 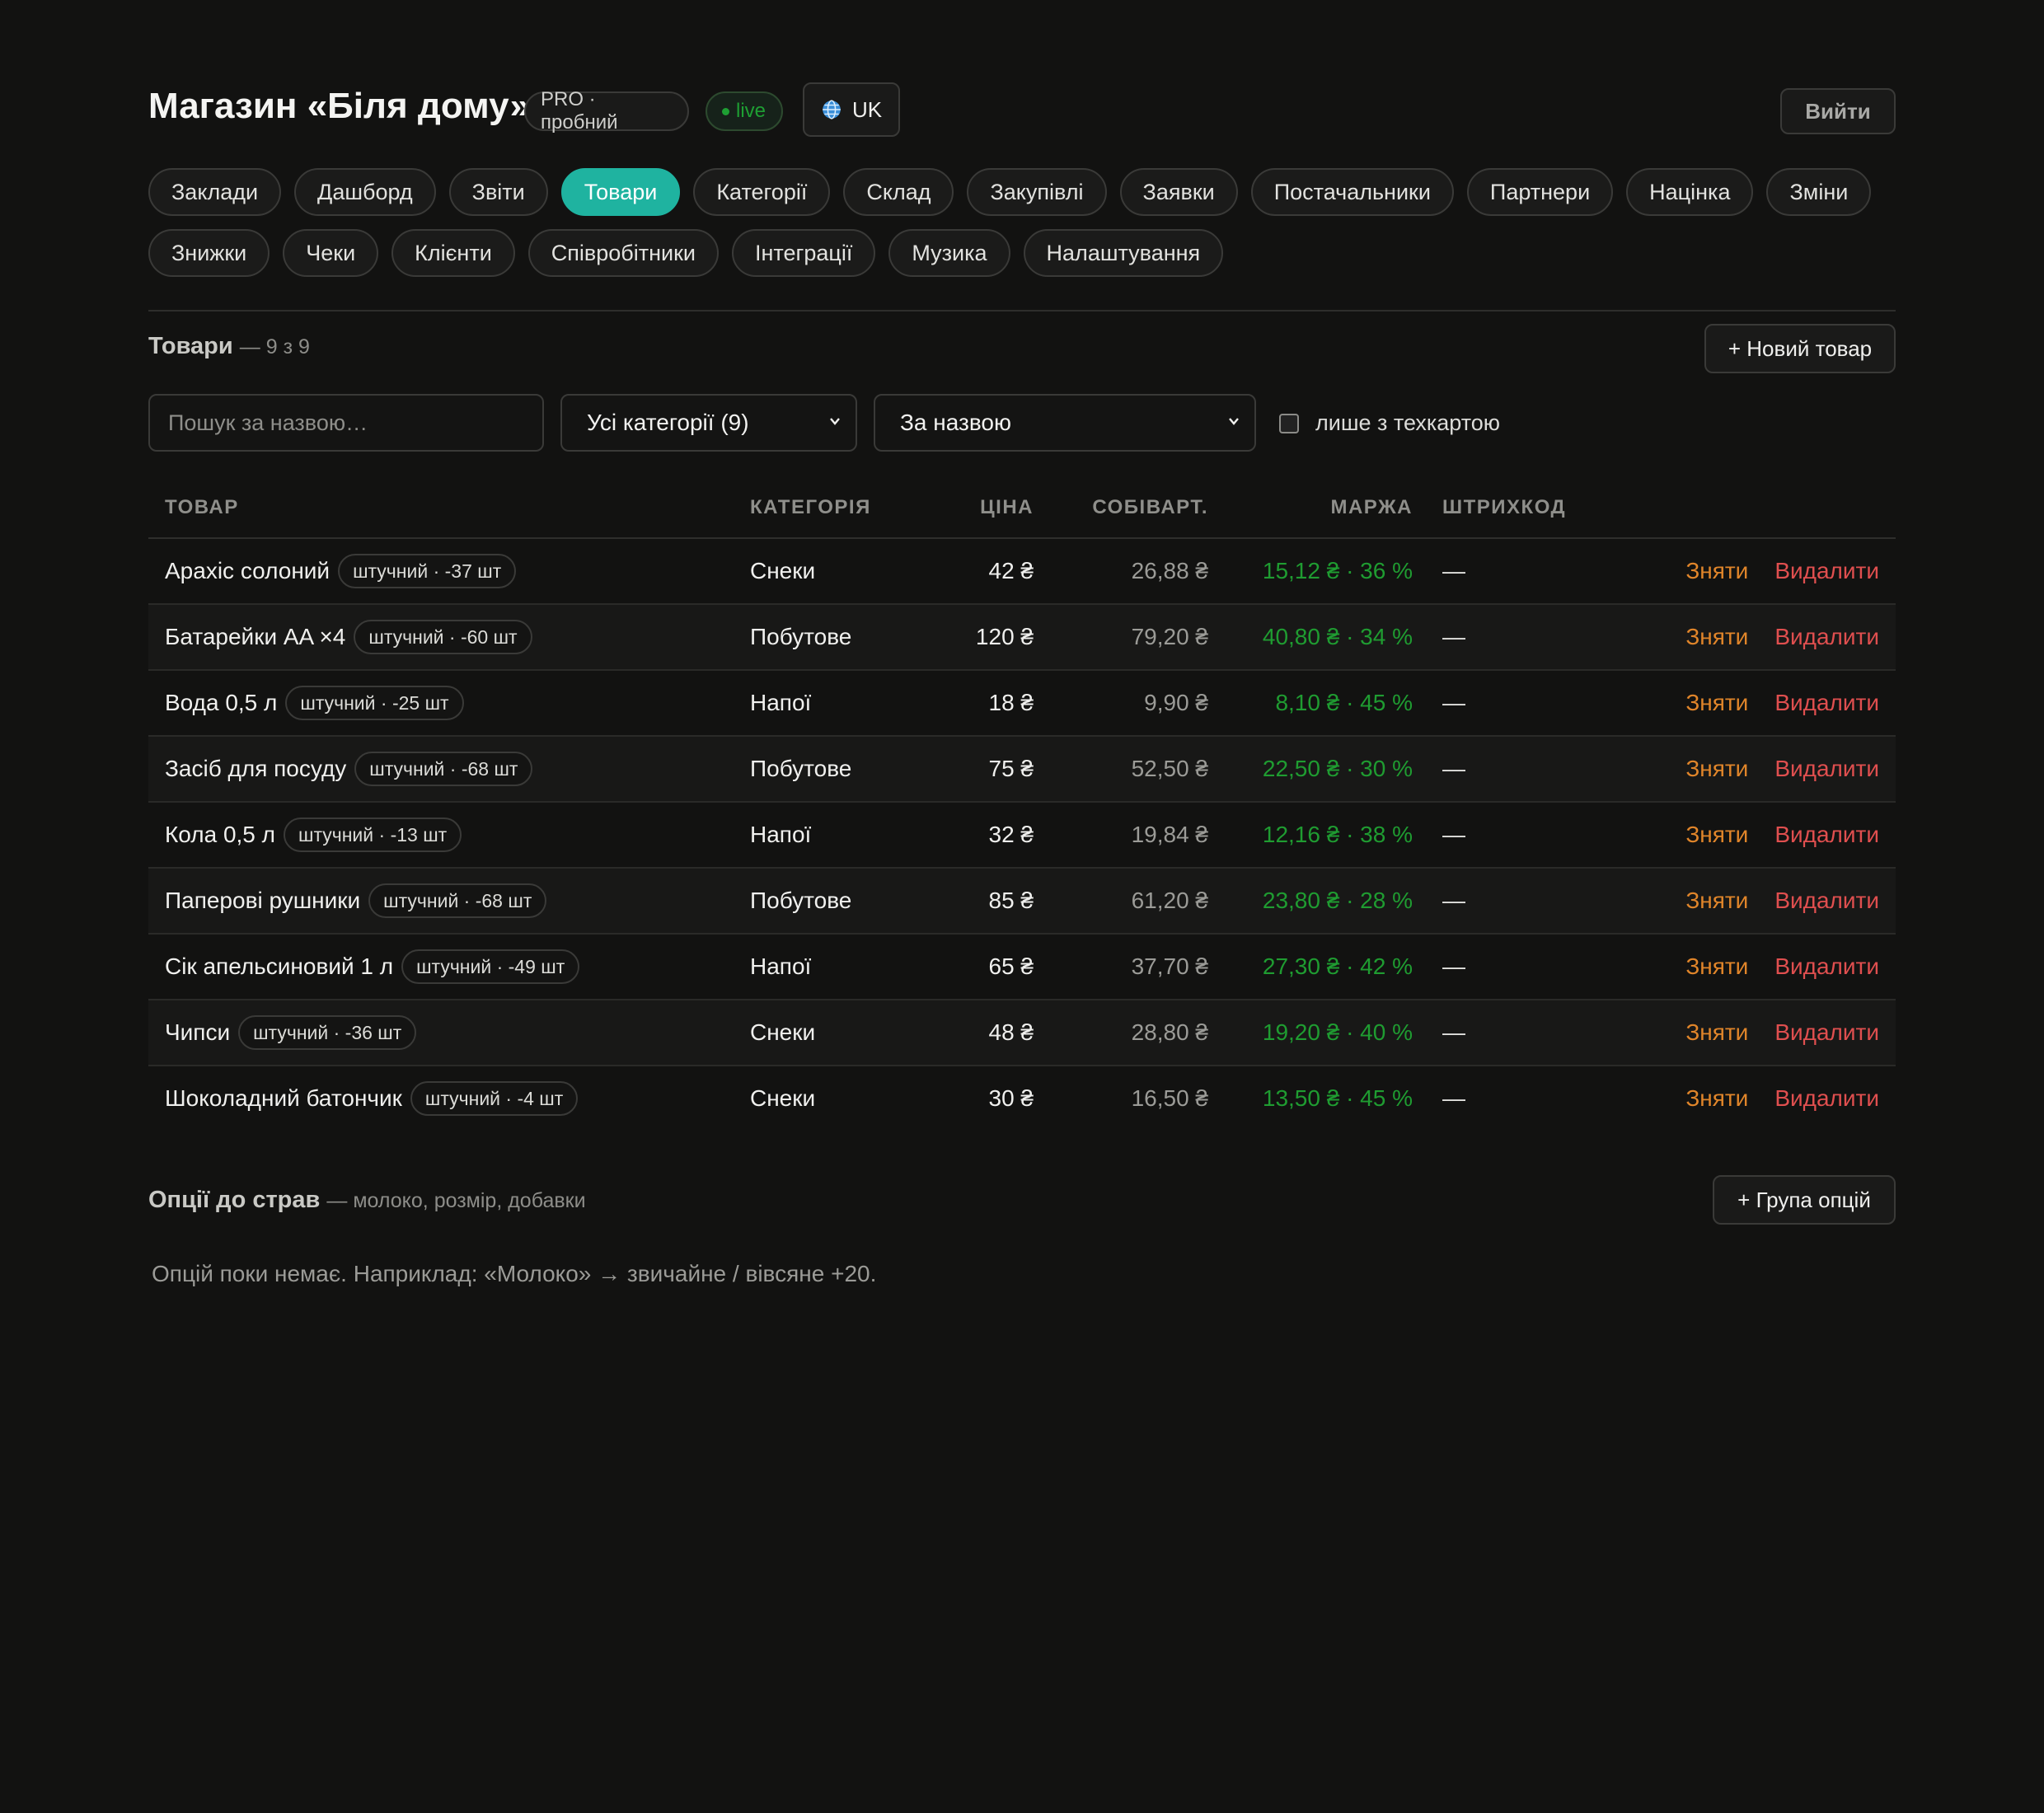 What do you see at coordinates (1389, 423) in the screenshot?
I see `techcard-only-filter: лише з техкартою` at bounding box center [1389, 423].